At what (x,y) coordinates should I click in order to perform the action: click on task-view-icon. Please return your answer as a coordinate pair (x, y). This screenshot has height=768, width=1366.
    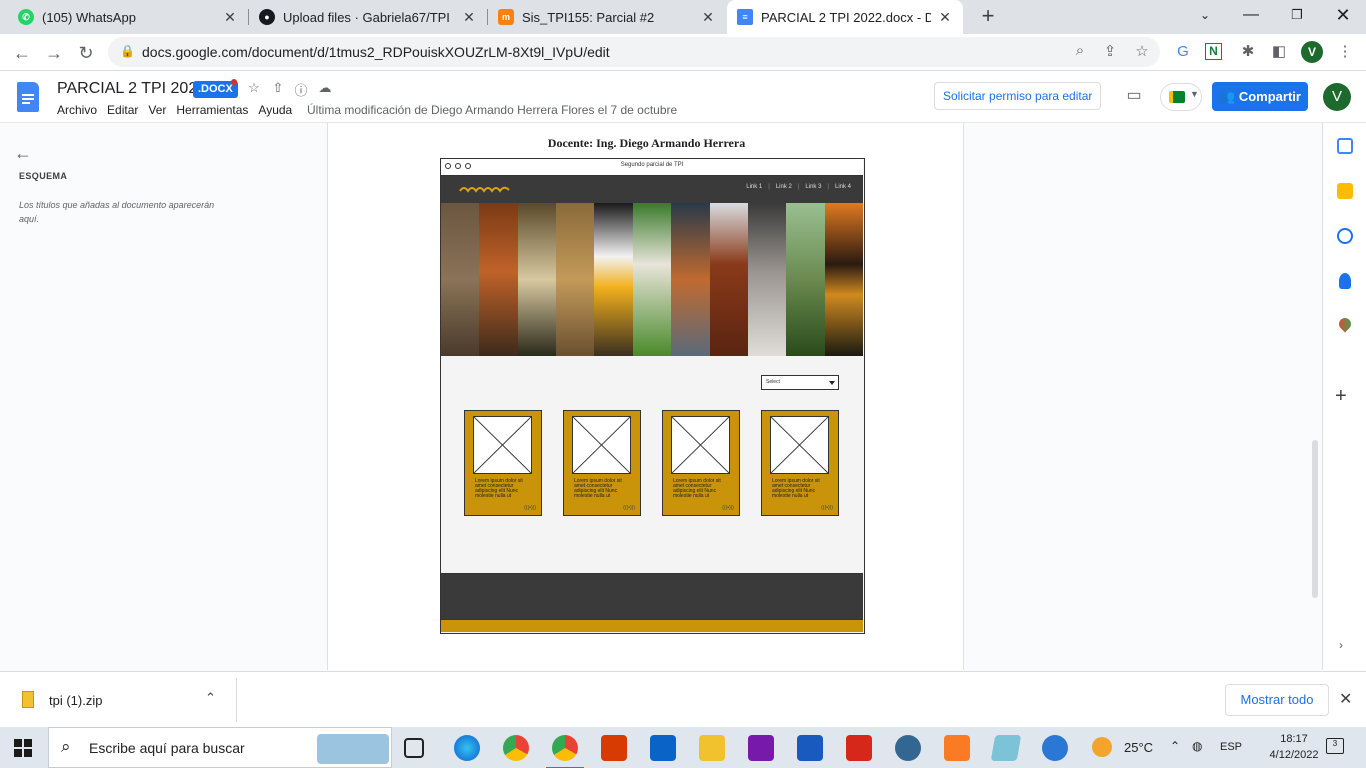
    Looking at the image, I should click on (414, 748).